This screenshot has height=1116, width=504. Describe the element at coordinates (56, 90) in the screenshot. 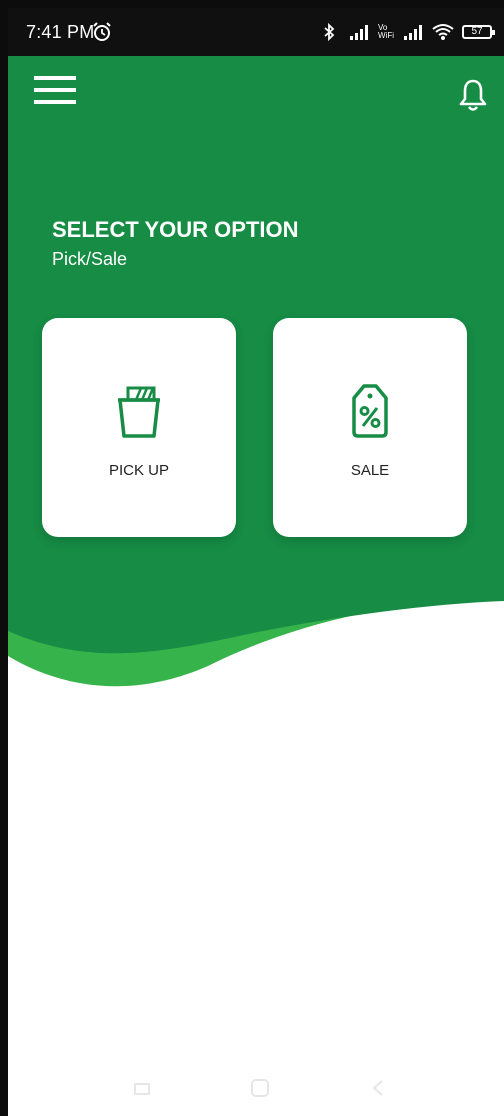

I see `hamburger-menu-icon` at that location.